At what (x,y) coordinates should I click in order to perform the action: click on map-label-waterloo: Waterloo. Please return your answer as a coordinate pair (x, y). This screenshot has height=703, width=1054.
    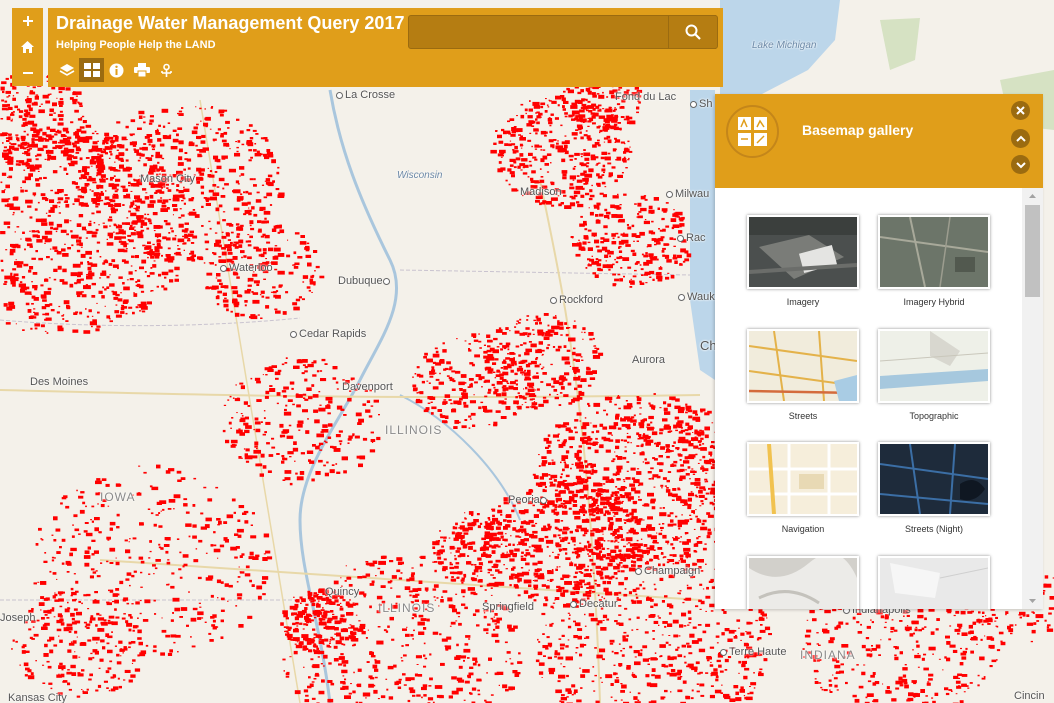
    Looking at the image, I should click on (246, 268).